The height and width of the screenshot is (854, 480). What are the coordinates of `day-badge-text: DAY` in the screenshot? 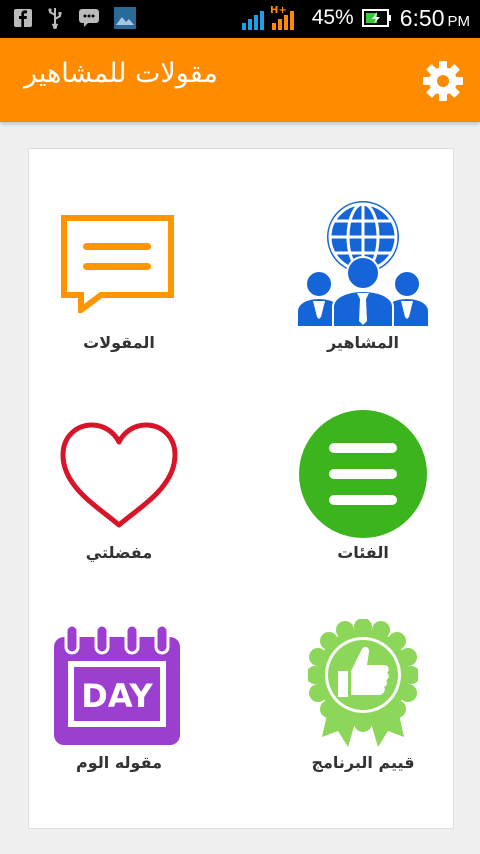 It's located at (117, 696).